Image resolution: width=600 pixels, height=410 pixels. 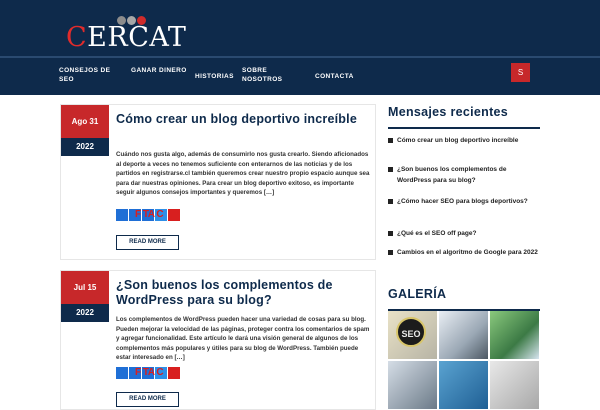 I want to click on post-date: Ago 31 2022, so click(x=85, y=130).